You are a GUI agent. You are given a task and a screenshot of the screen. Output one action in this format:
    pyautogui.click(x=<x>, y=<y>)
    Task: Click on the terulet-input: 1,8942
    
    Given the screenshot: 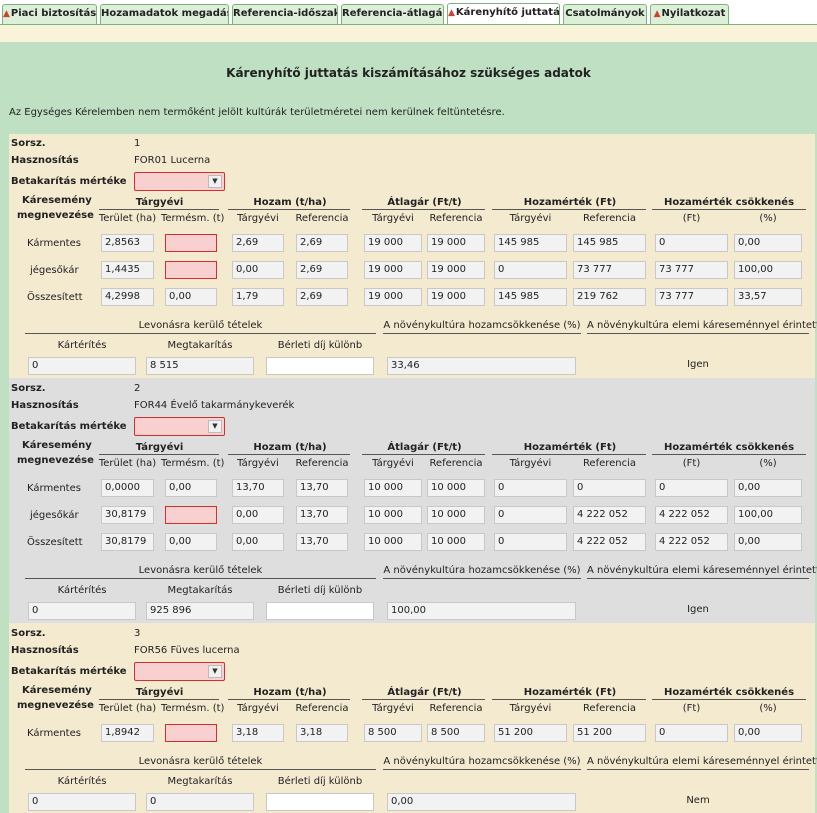 What is the action you would take?
    pyautogui.click(x=127, y=733)
    